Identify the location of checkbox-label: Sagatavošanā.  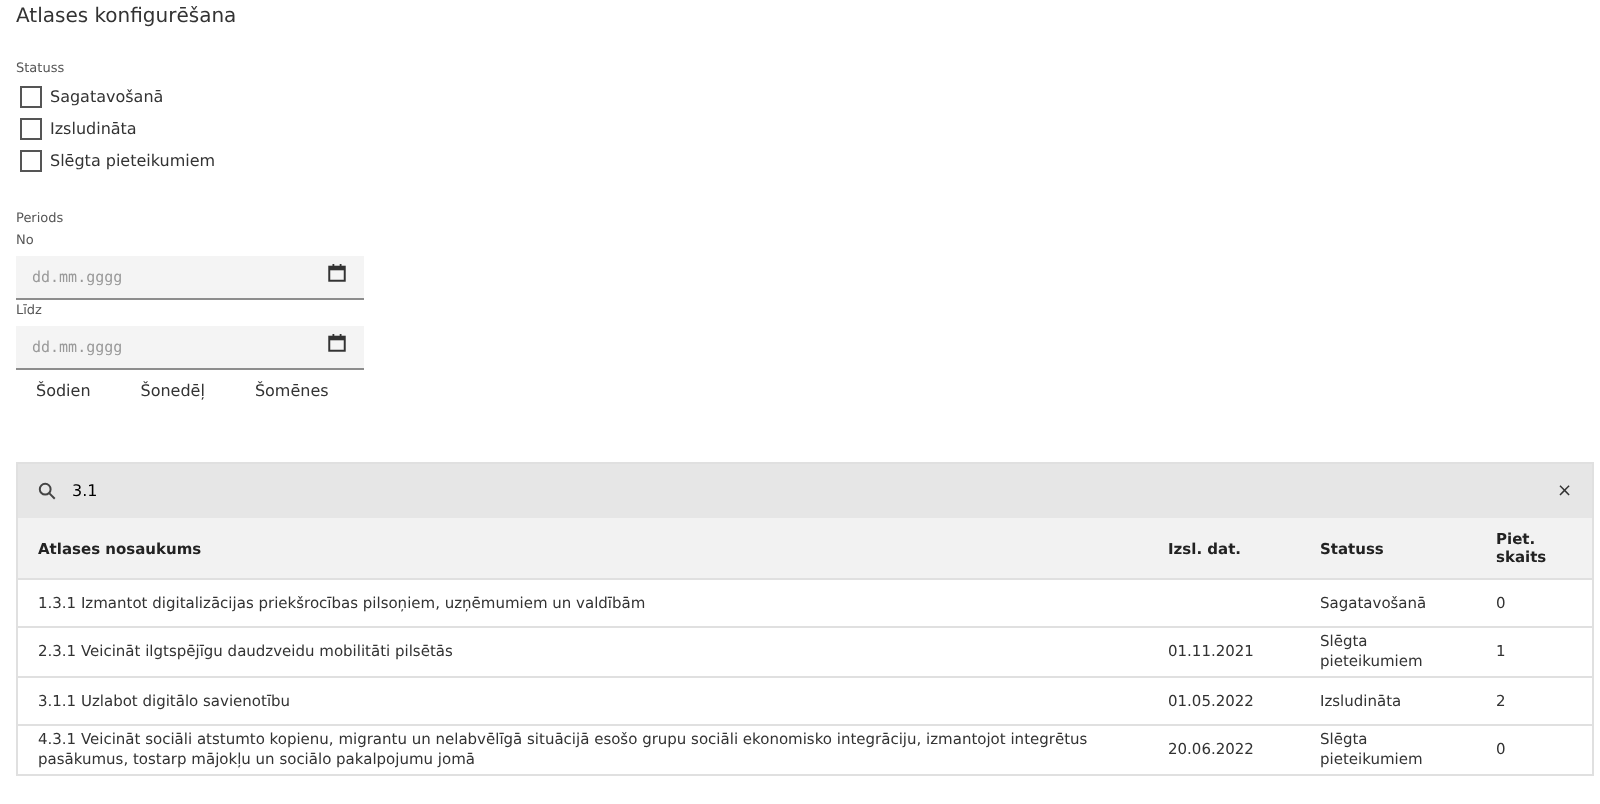
(107, 96).